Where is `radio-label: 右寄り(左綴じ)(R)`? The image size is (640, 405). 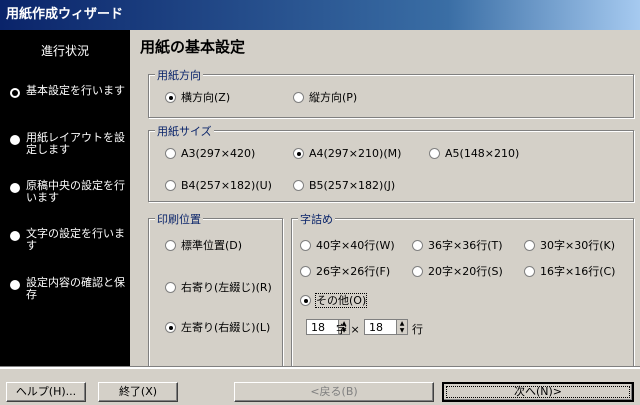
radio-label: 右寄り(左綴じ)(R) is located at coordinates (226, 287).